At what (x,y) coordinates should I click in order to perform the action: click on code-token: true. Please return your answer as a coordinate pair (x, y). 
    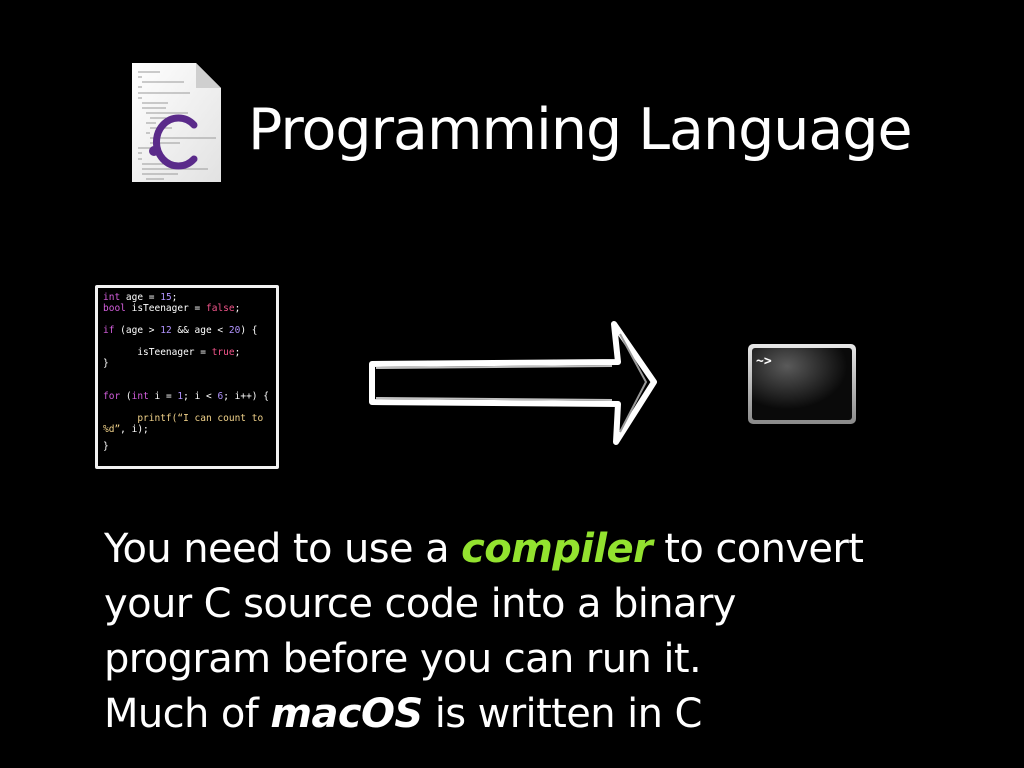
    Looking at the image, I should click on (223, 352).